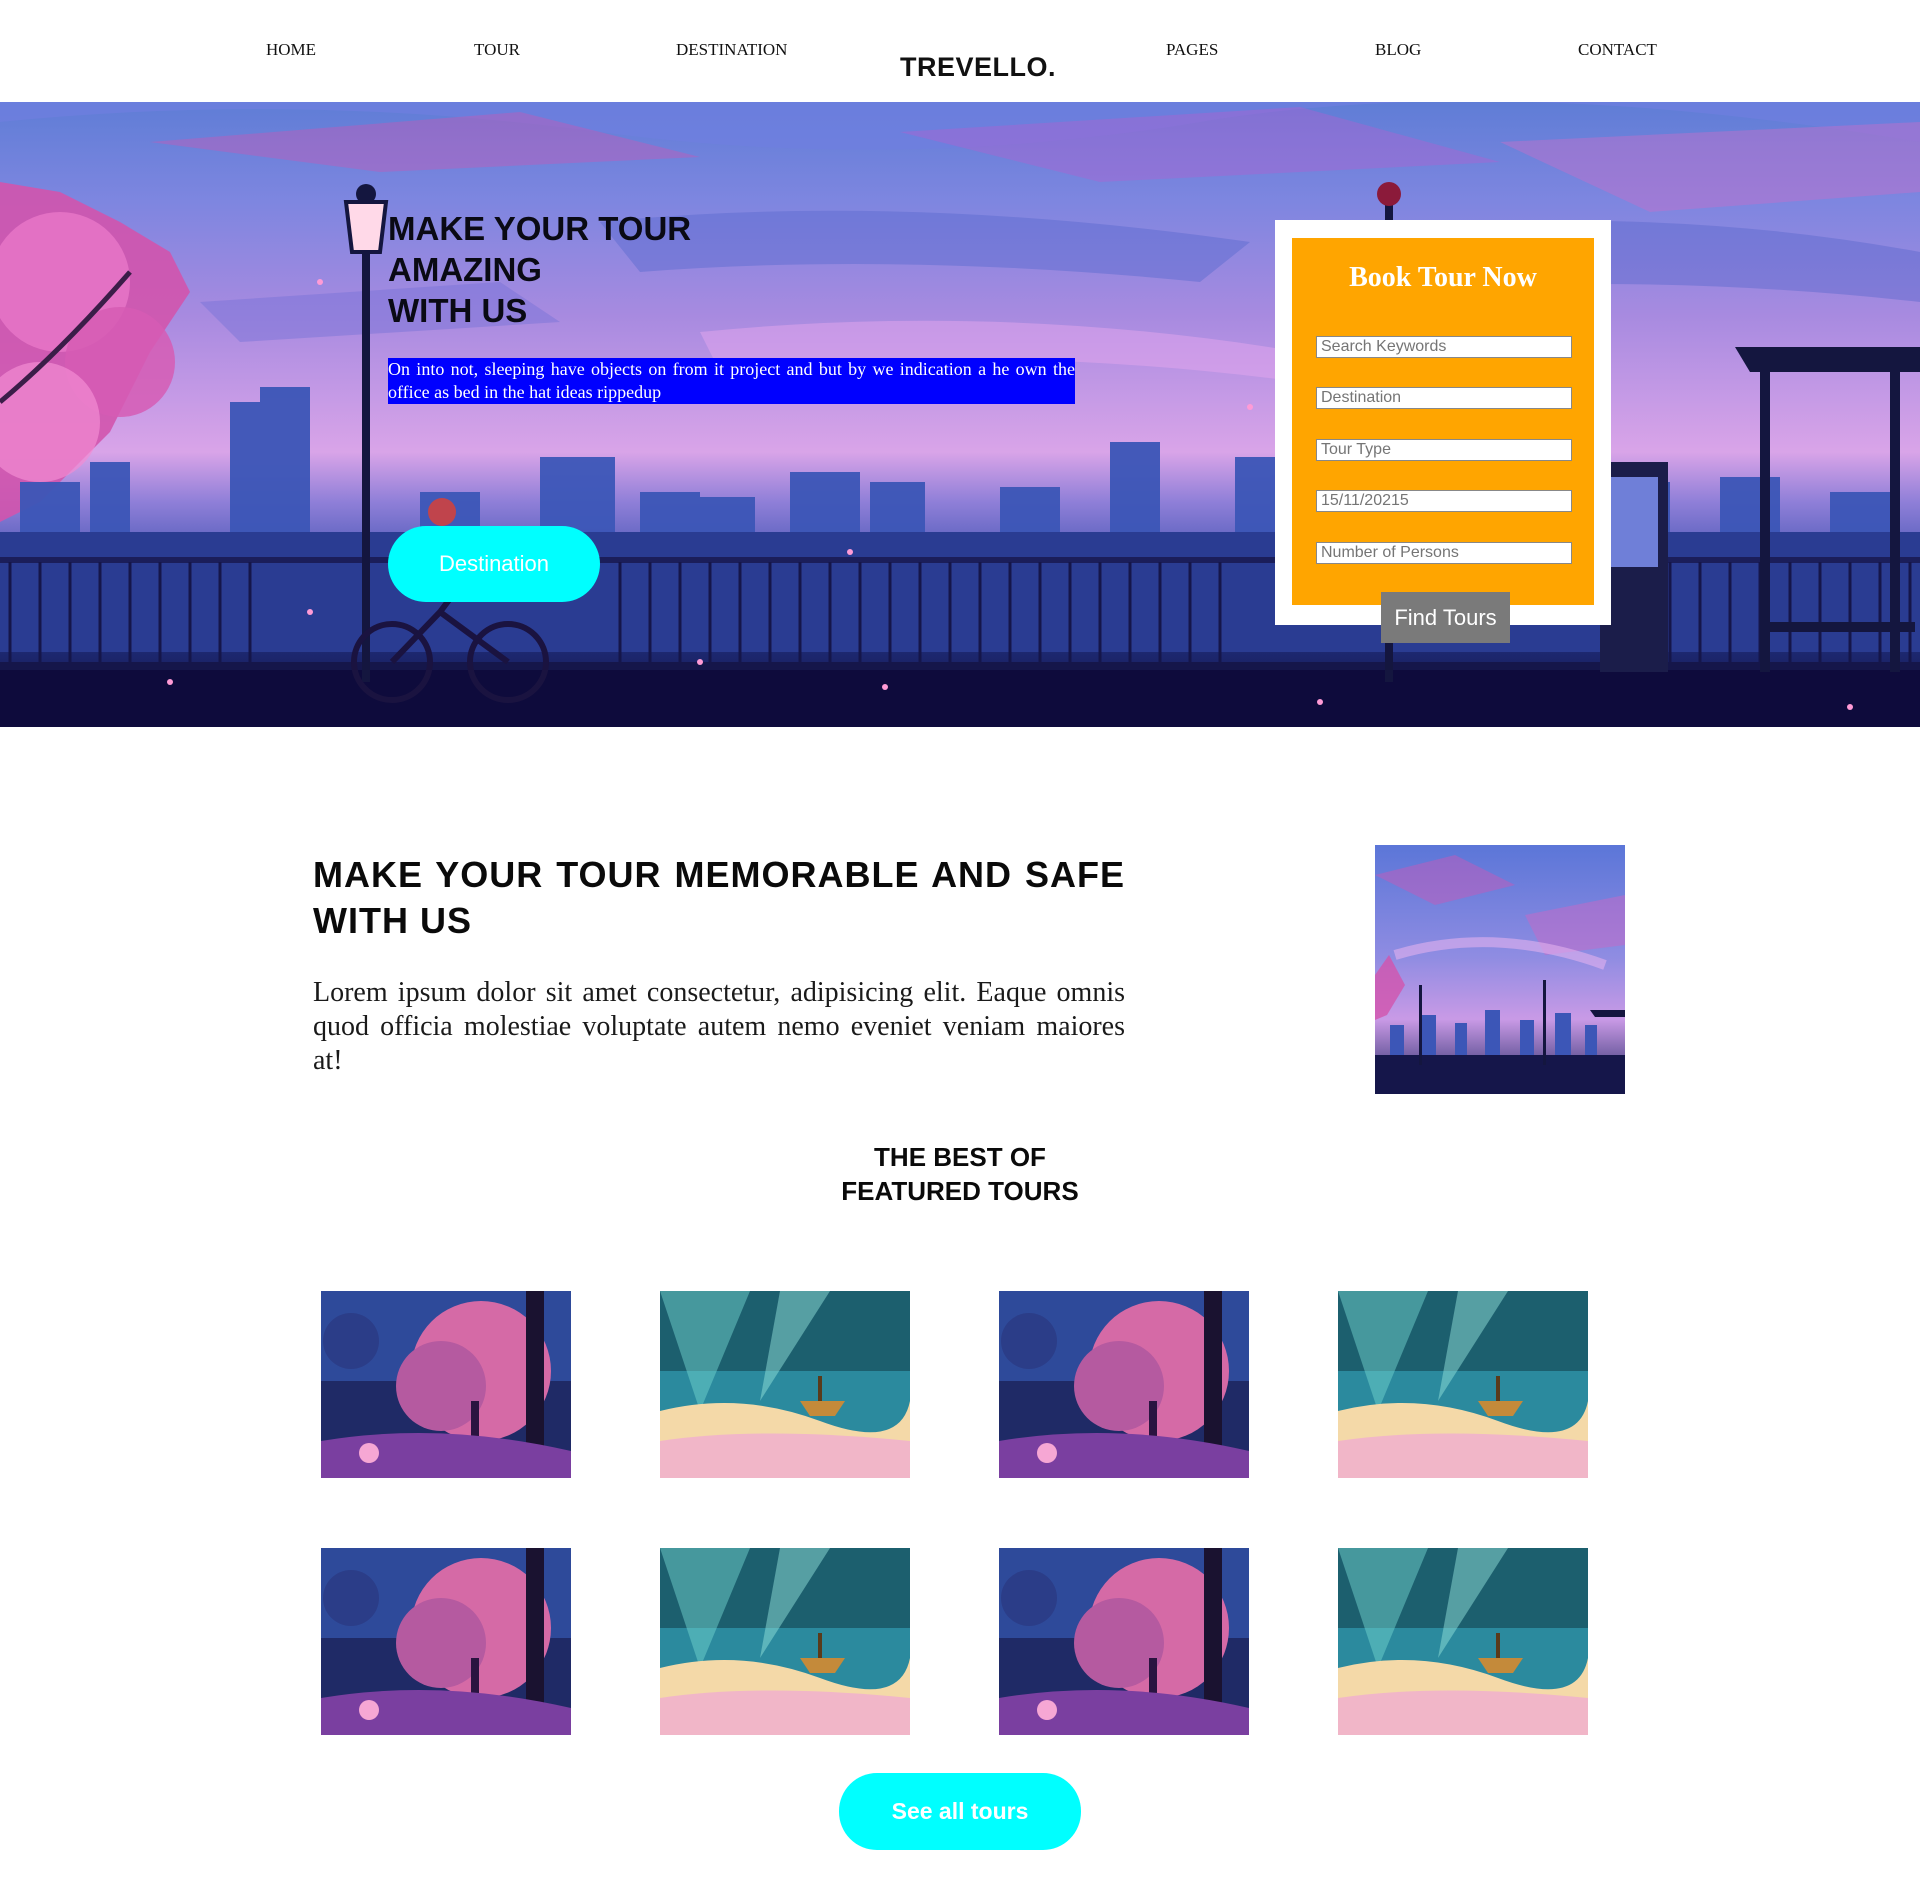 This screenshot has width=1920, height=1878. Describe the element at coordinates (291, 50) in the screenshot. I see `nav-item-home: HOME` at that location.